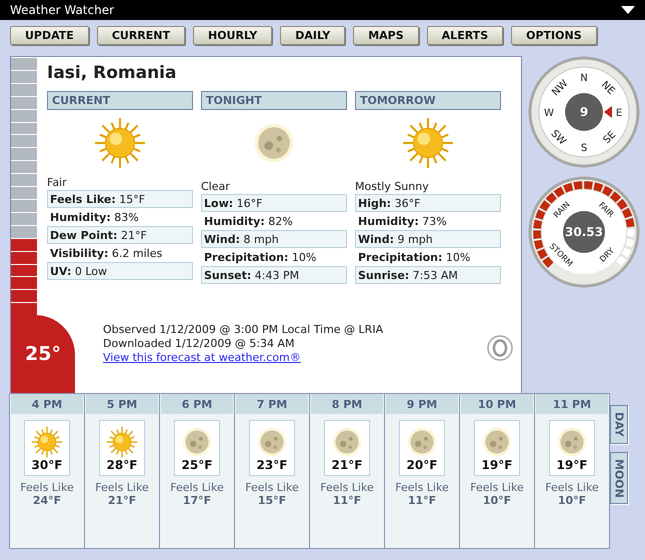 This screenshot has height=560, width=645. I want to click on forecast-detail: Wind: 8 mph, so click(274, 239).